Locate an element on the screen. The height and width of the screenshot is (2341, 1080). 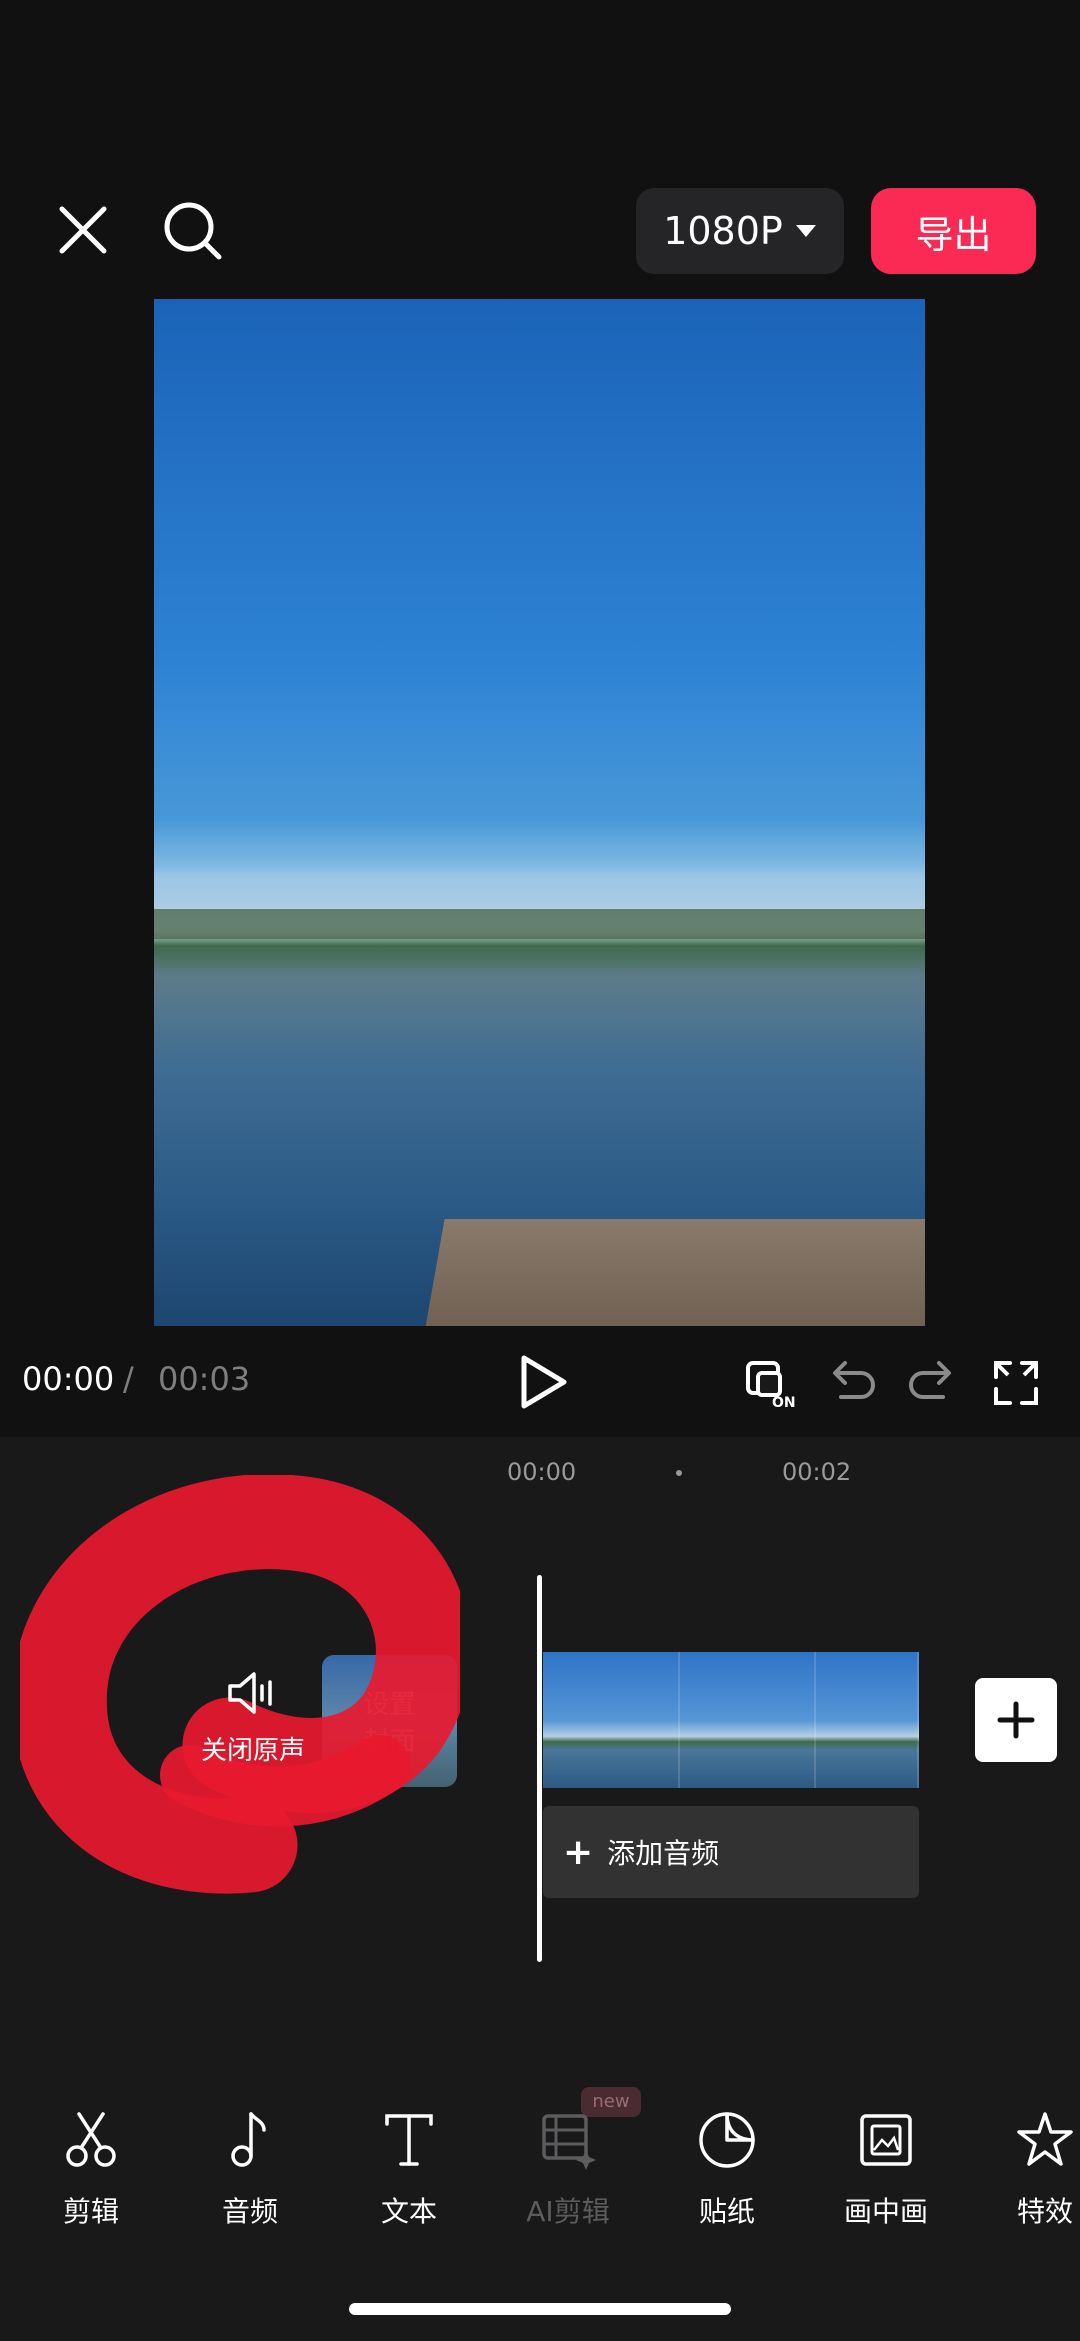
sticker-icon is located at coordinates (727, 2140).